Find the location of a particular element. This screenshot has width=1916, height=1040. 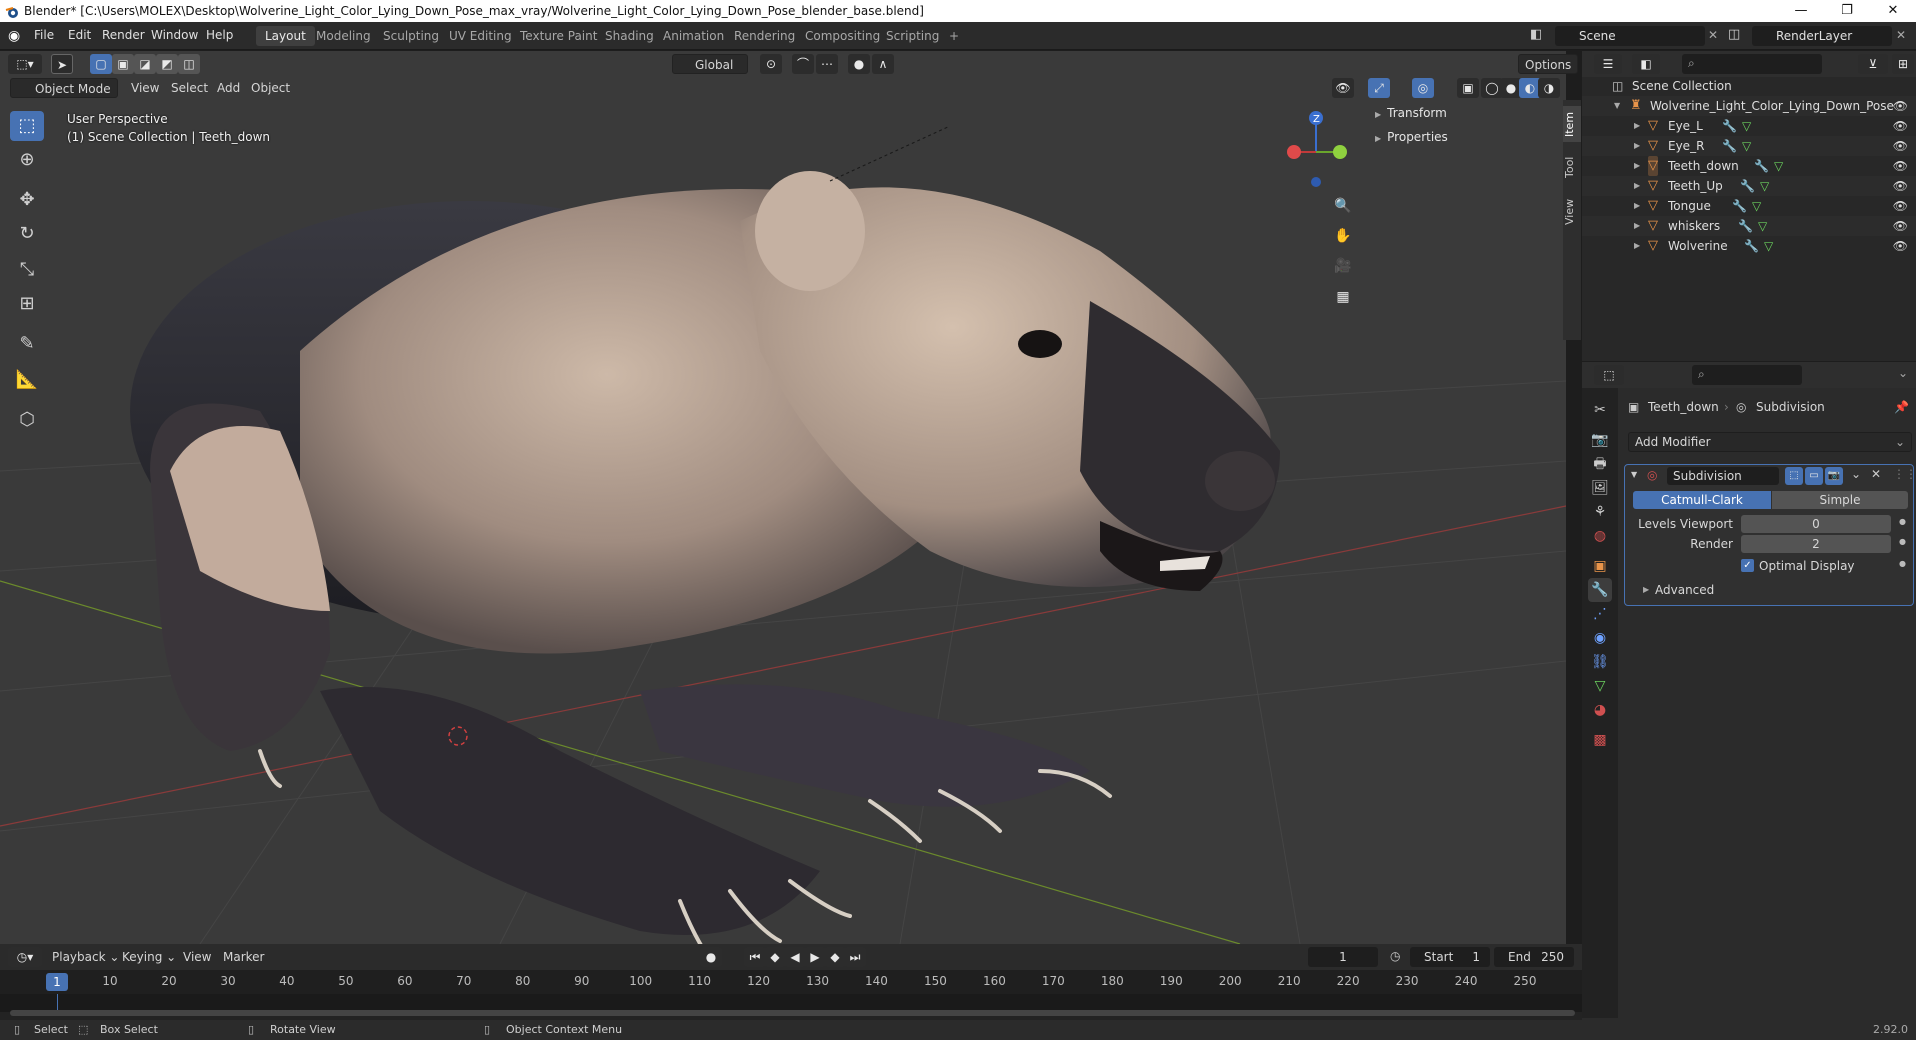

minimize-button: — is located at coordinates (1801, 11).